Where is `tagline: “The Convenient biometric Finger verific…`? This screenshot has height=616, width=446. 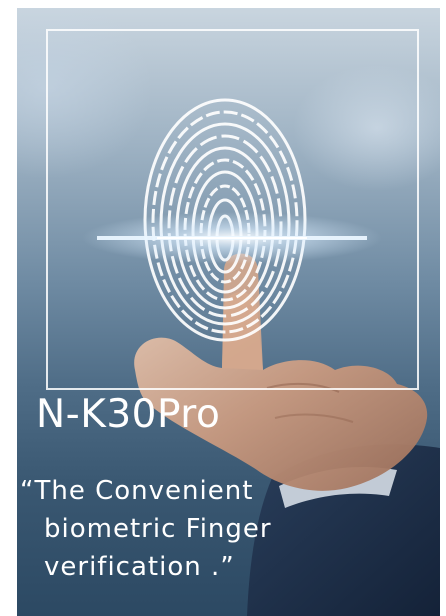
tagline: “The Convenient biometric Finger verific… is located at coordinates (146, 529).